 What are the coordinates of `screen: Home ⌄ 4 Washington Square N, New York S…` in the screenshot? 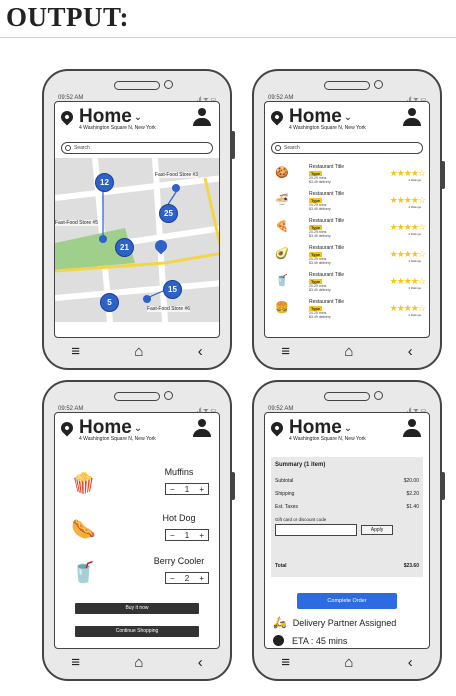 It's located at (347, 219).